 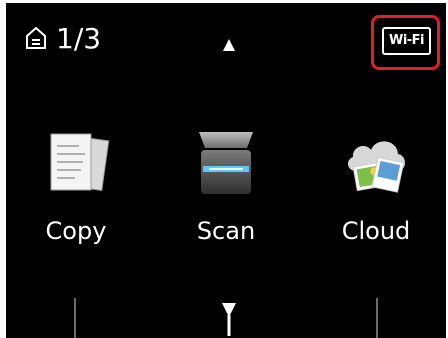 What do you see at coordinates (226, 231) in the screenshot?
I see `scan-label: Scan` at bounding box center [226, 231].